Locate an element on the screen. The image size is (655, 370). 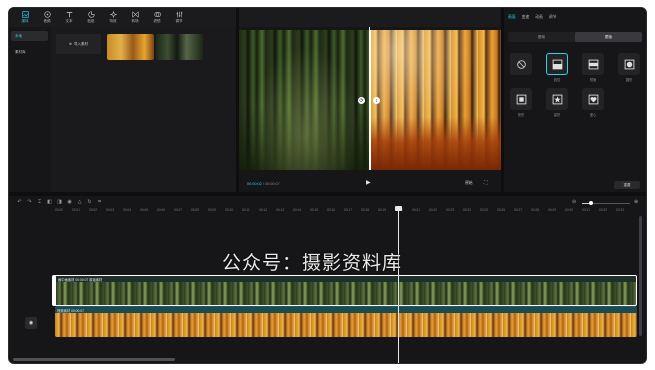
media-thumbnail-forest is located at coordinates (179, 47).